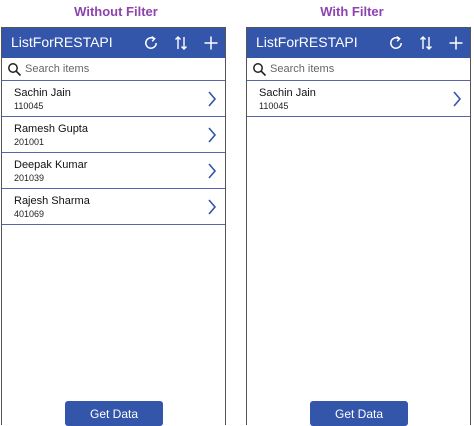 The height and width of the screenshot is (426, 474). What do you see at coordinates (29, 178) in the screenshot?
I see `item-number: 201039` at bounding box center [29, 178].